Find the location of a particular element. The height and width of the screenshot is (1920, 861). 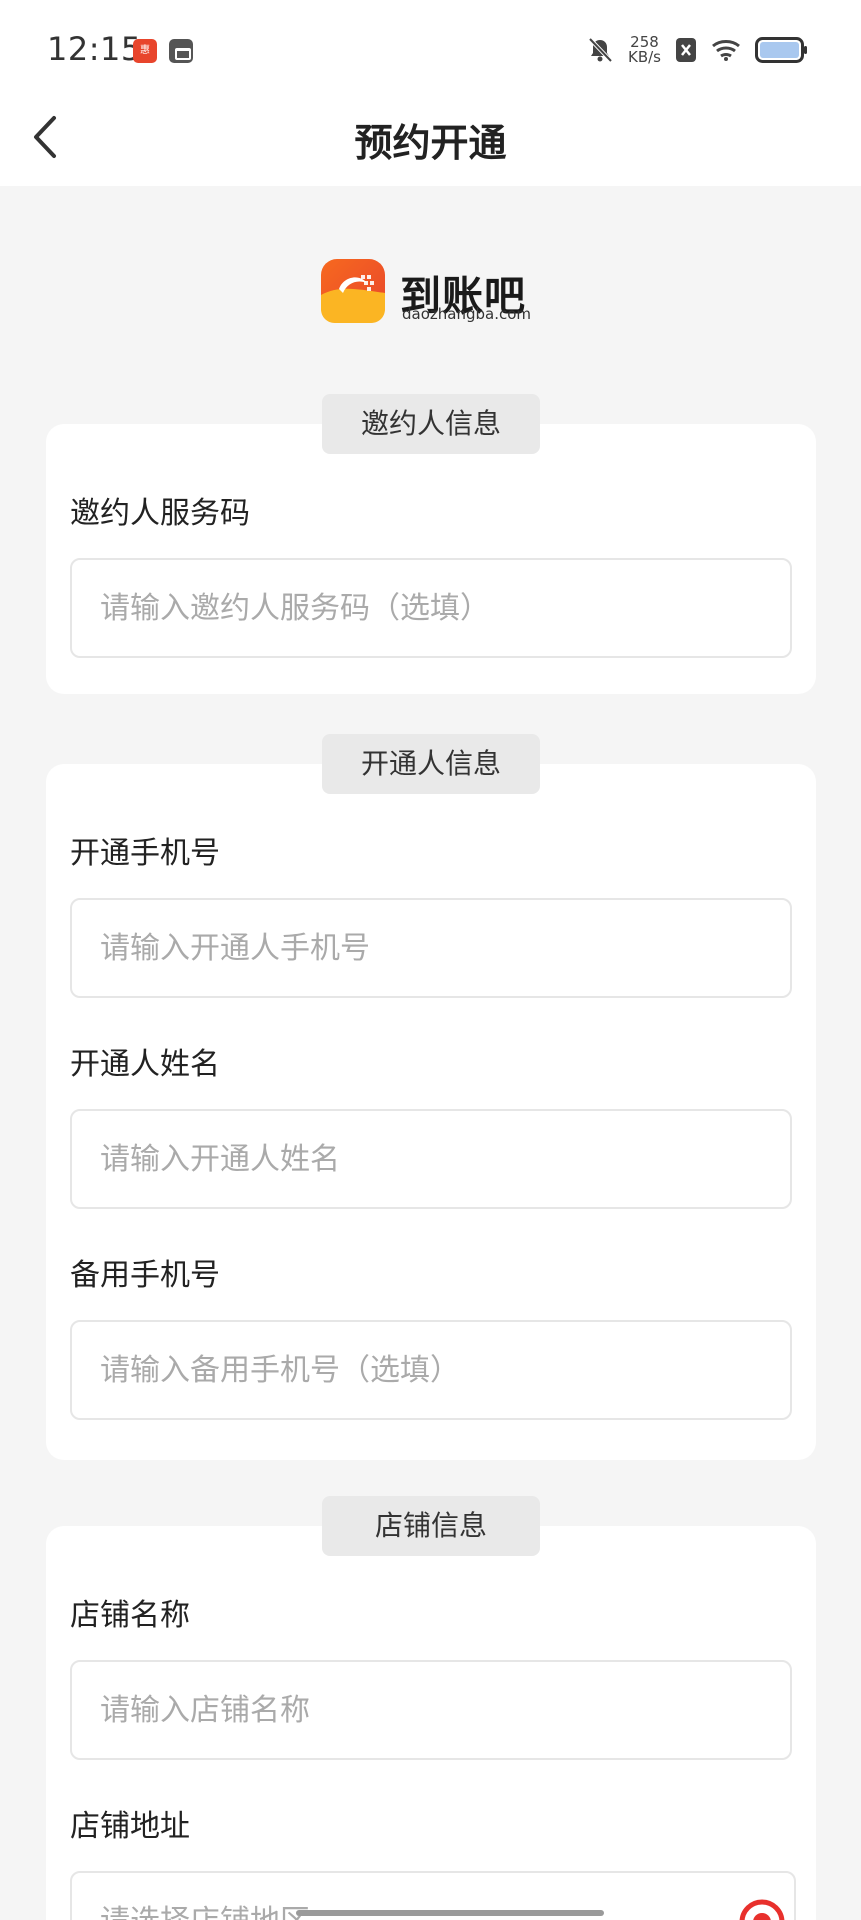

section-tag-store: 店铺信息 is located at coordinates (431, 1526).